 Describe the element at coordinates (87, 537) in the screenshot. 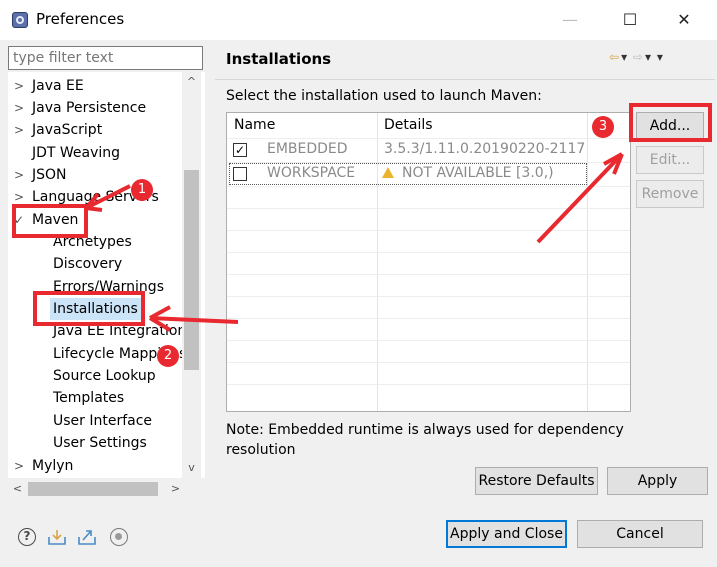

I see `export-icon` at that location.